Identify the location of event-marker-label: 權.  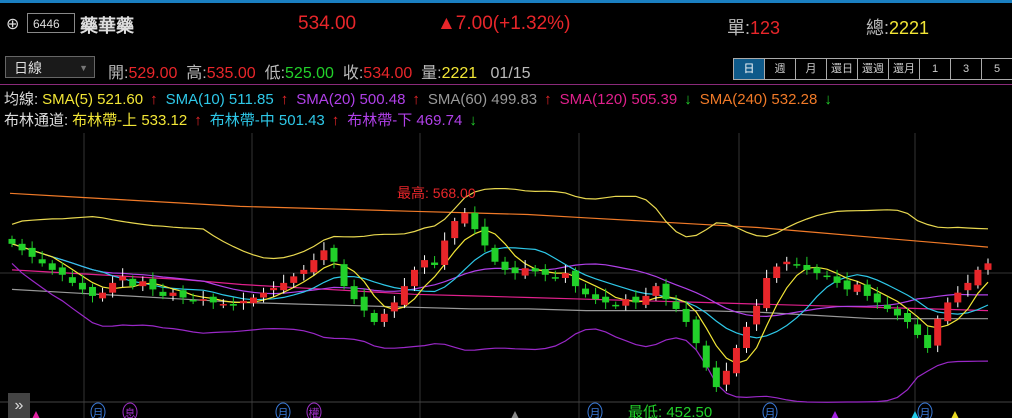
(314, 412).